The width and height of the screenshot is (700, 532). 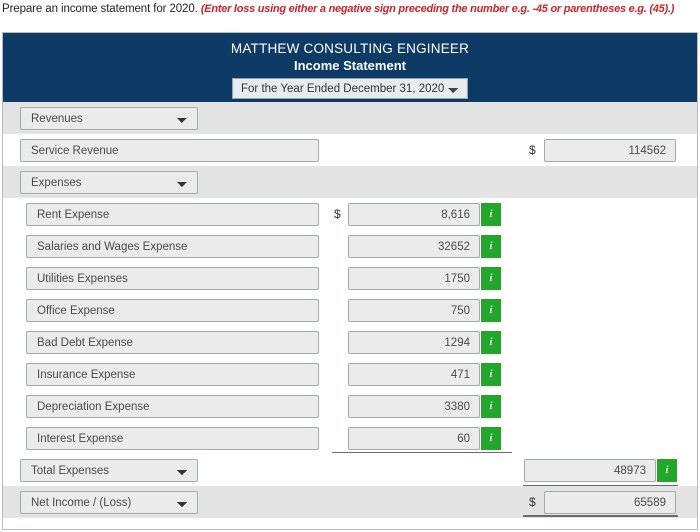 What do you see at coordinates (109, 502) in the screenshot?
I see `net-income-select: Net Income / (Loss)` at bounding box center [109, 502].